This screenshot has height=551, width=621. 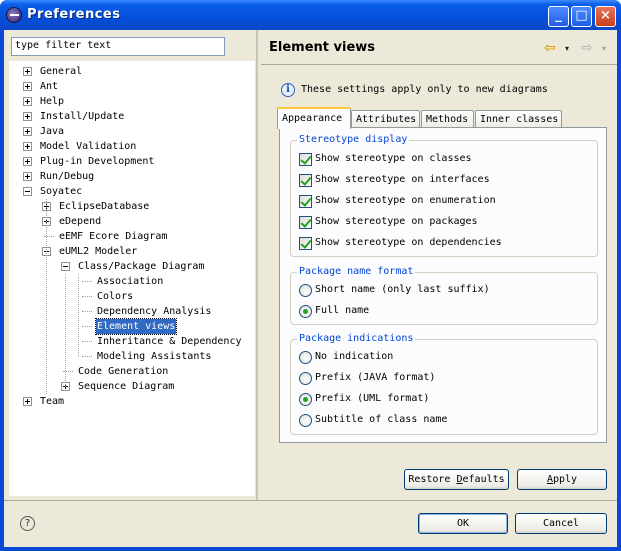 I want to click on tree-item: Help, so click(x=132, y=101).